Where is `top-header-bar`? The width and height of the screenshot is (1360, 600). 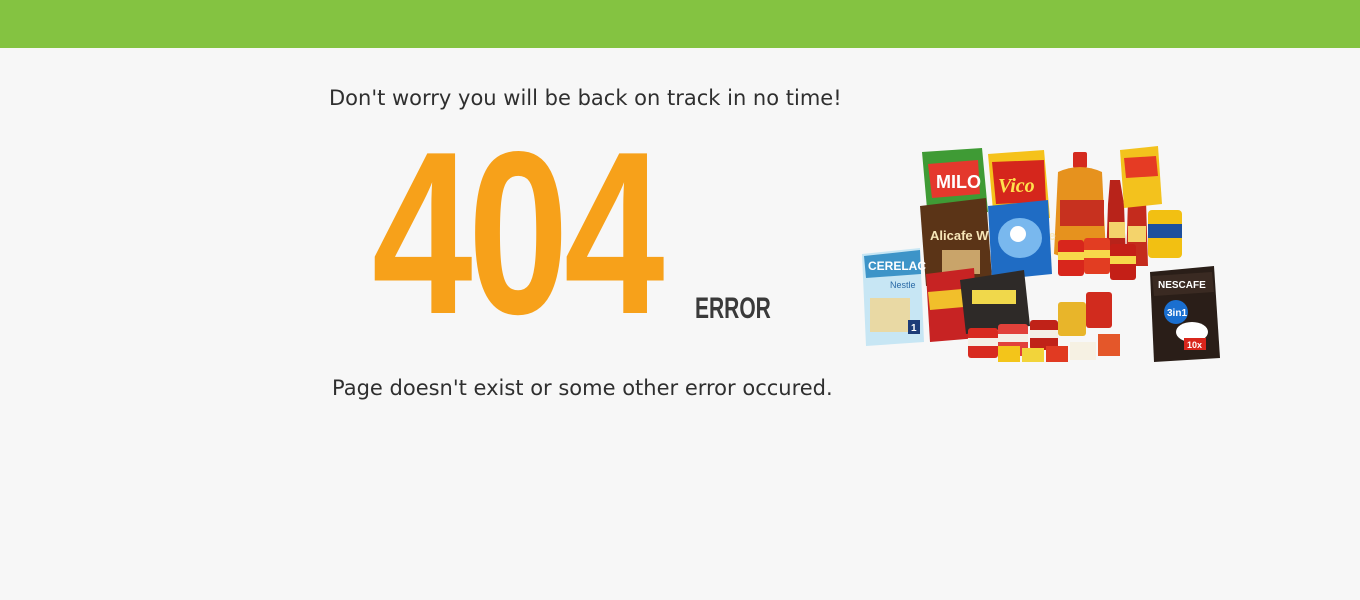
top-header-bar is located at coordinates (680, 24).